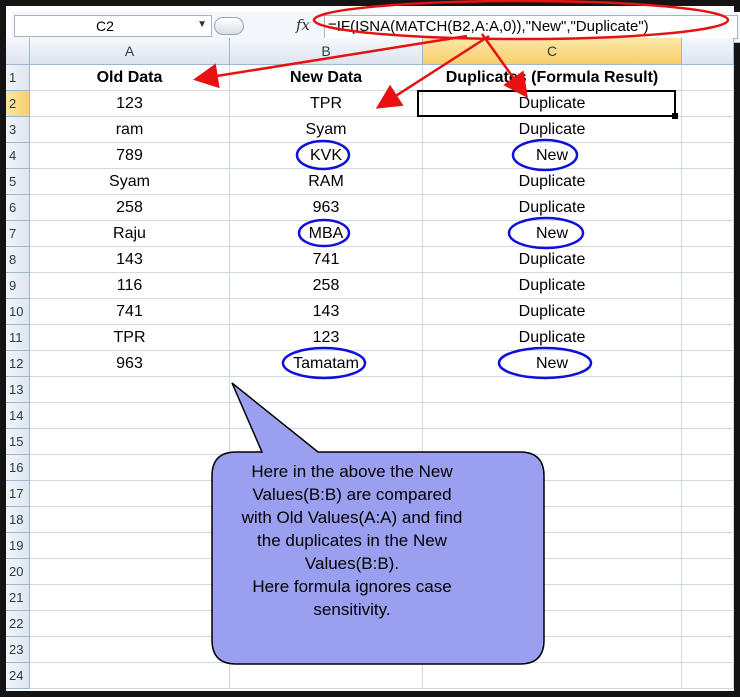  I want to click on data-cell: KVK, so click(326, 156).